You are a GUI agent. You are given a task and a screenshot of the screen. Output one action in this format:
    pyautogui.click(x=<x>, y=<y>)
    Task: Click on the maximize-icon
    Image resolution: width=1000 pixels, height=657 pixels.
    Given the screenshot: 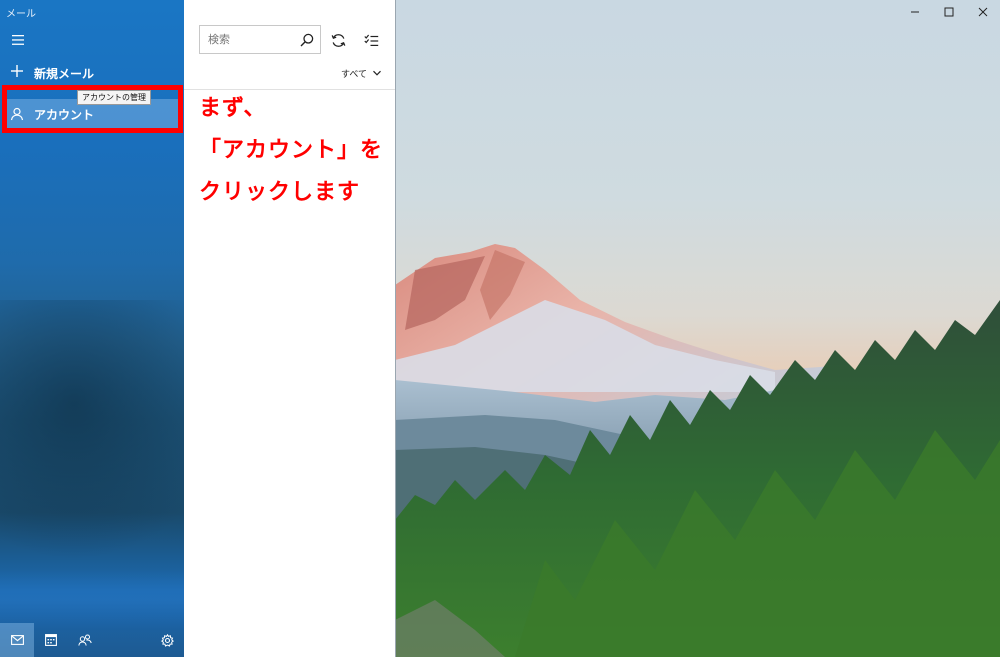 What is the action you would take?
    pyautogui.click(x=949, y=12)
    